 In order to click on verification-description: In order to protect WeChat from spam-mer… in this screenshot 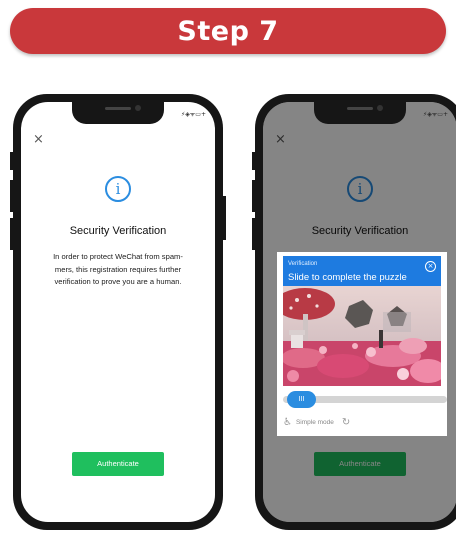, I will do `click(118, 269)`.